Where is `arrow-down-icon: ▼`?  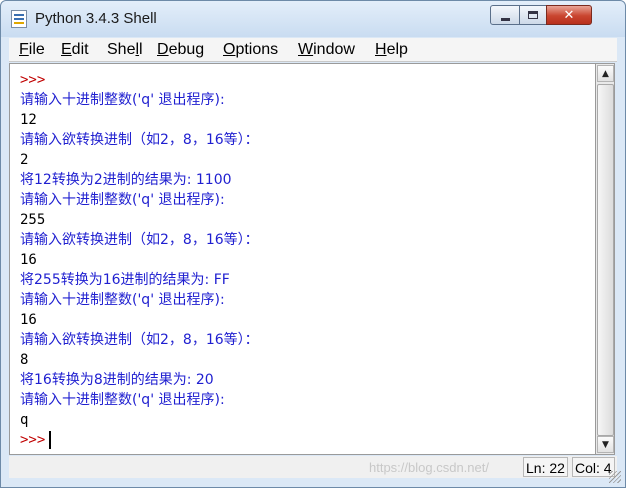 arrow-down-icon: ▼ is located at coordinates (605, 444).